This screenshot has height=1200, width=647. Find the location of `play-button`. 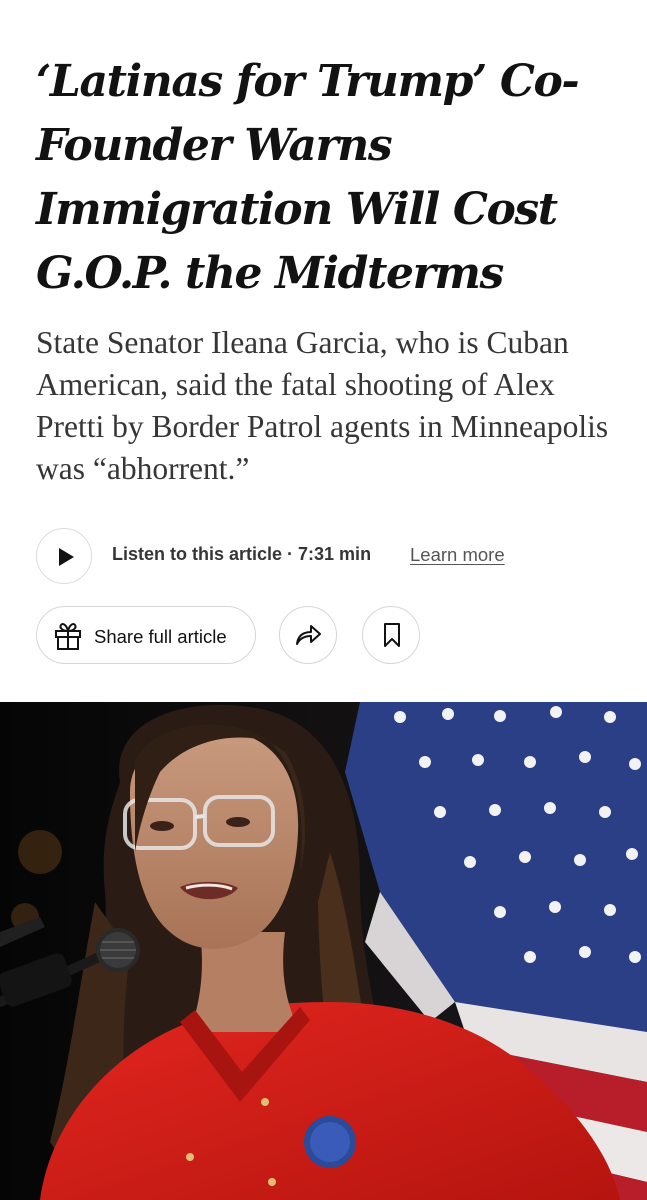

play-button is located at coordinates (64, 556).